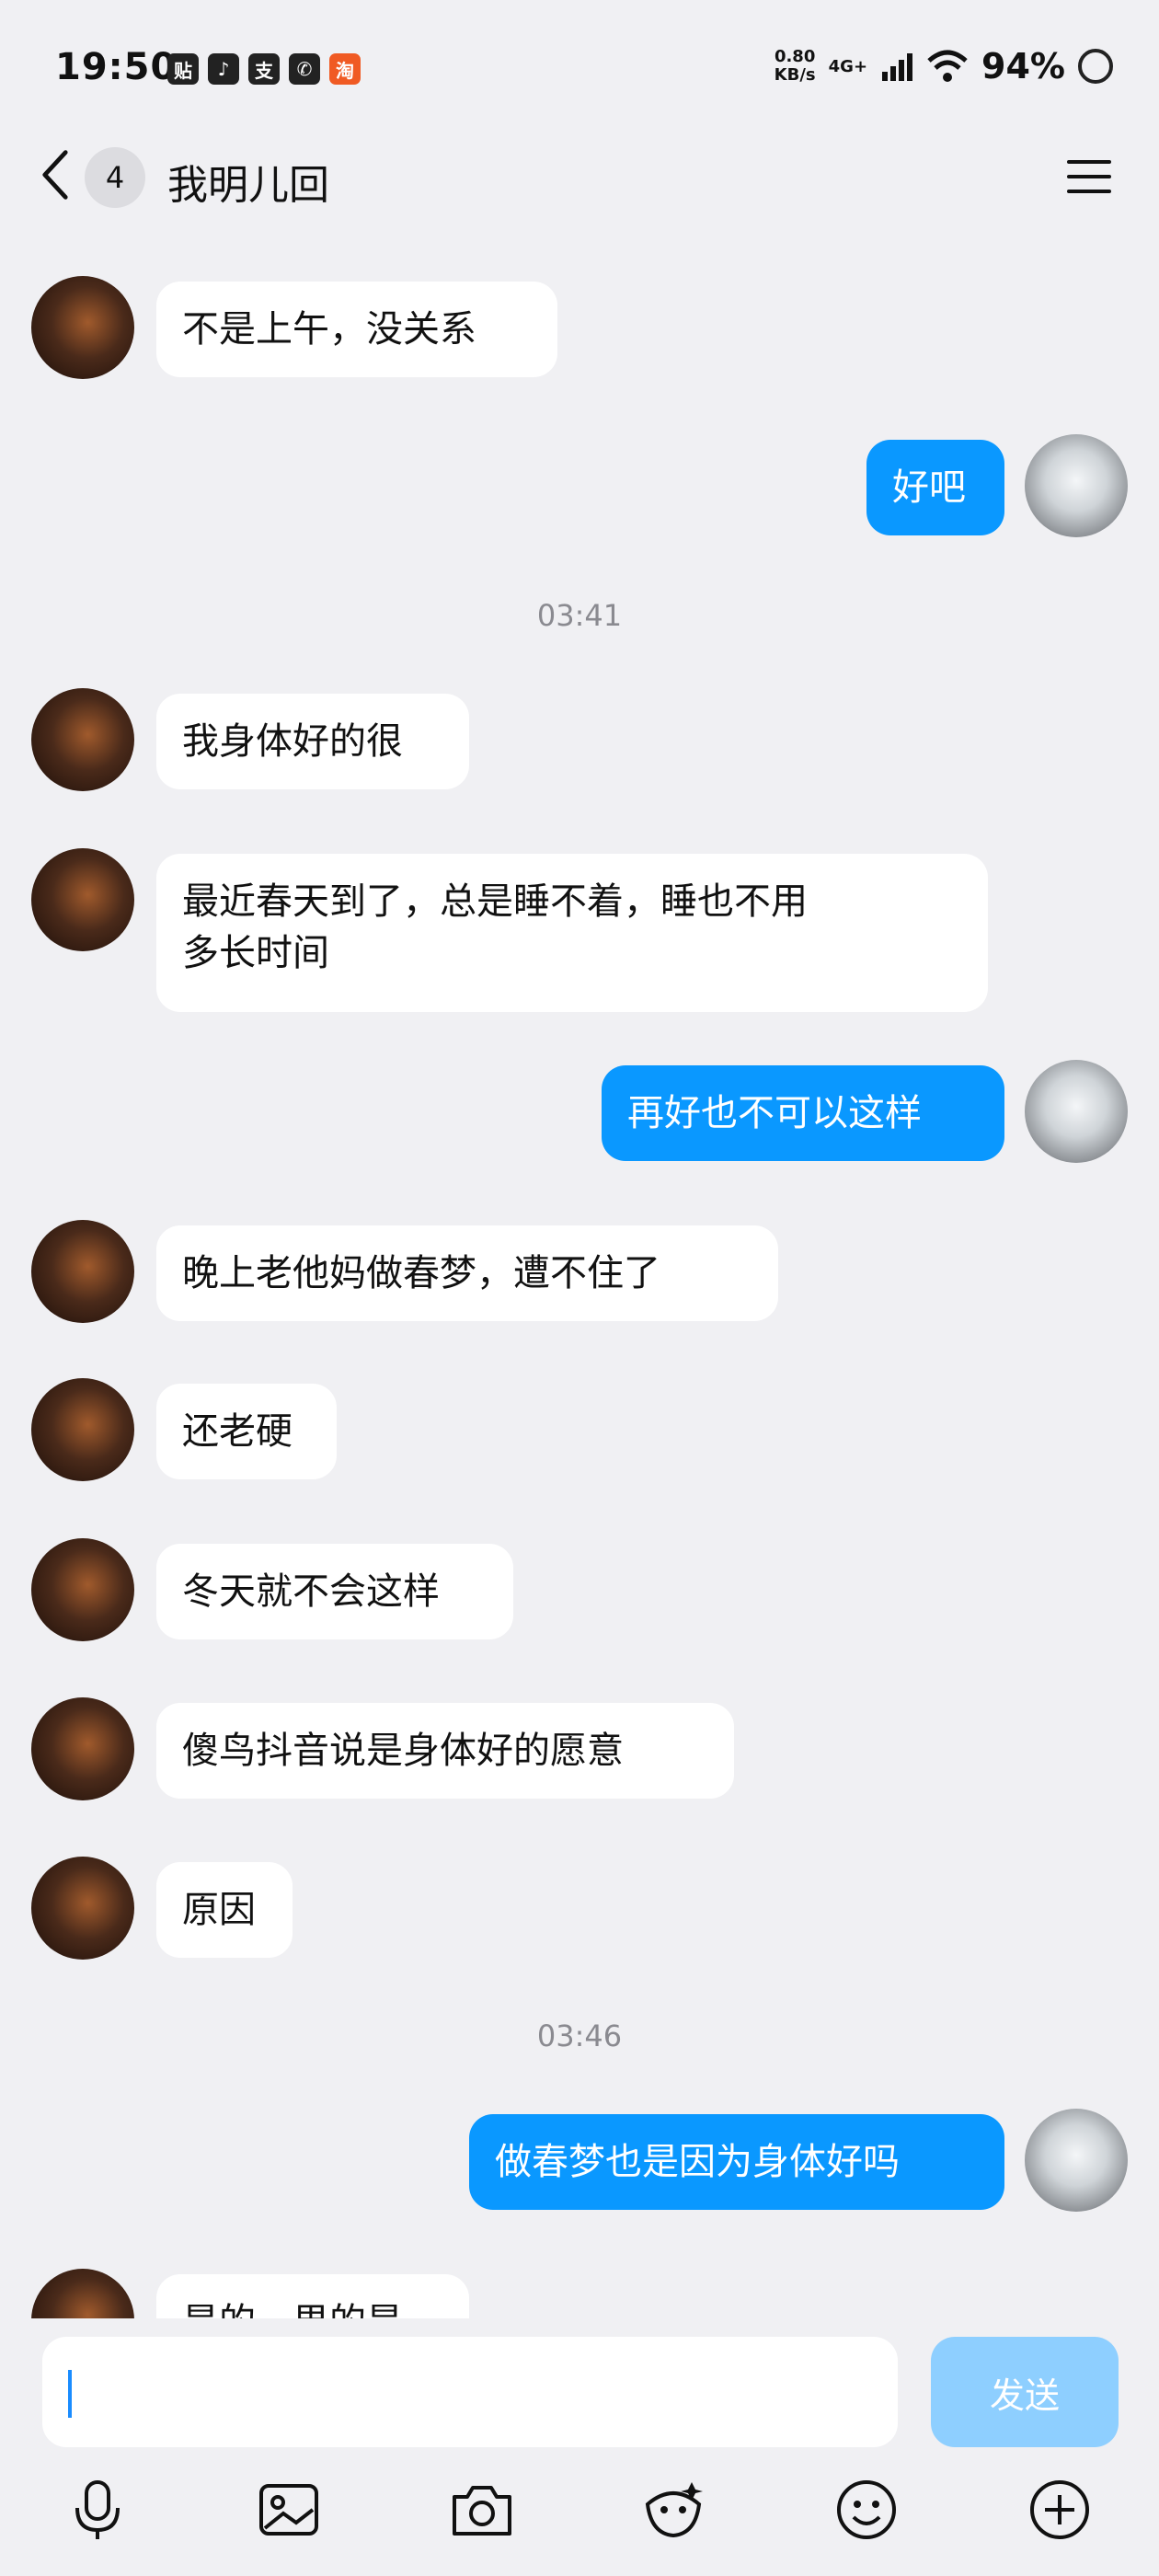 The image size is (1159, 2576). What do you see at coordinates (223, 69) in the screenshot?
I see `douyin-icon: ♪` at bounding box center [223, 69].